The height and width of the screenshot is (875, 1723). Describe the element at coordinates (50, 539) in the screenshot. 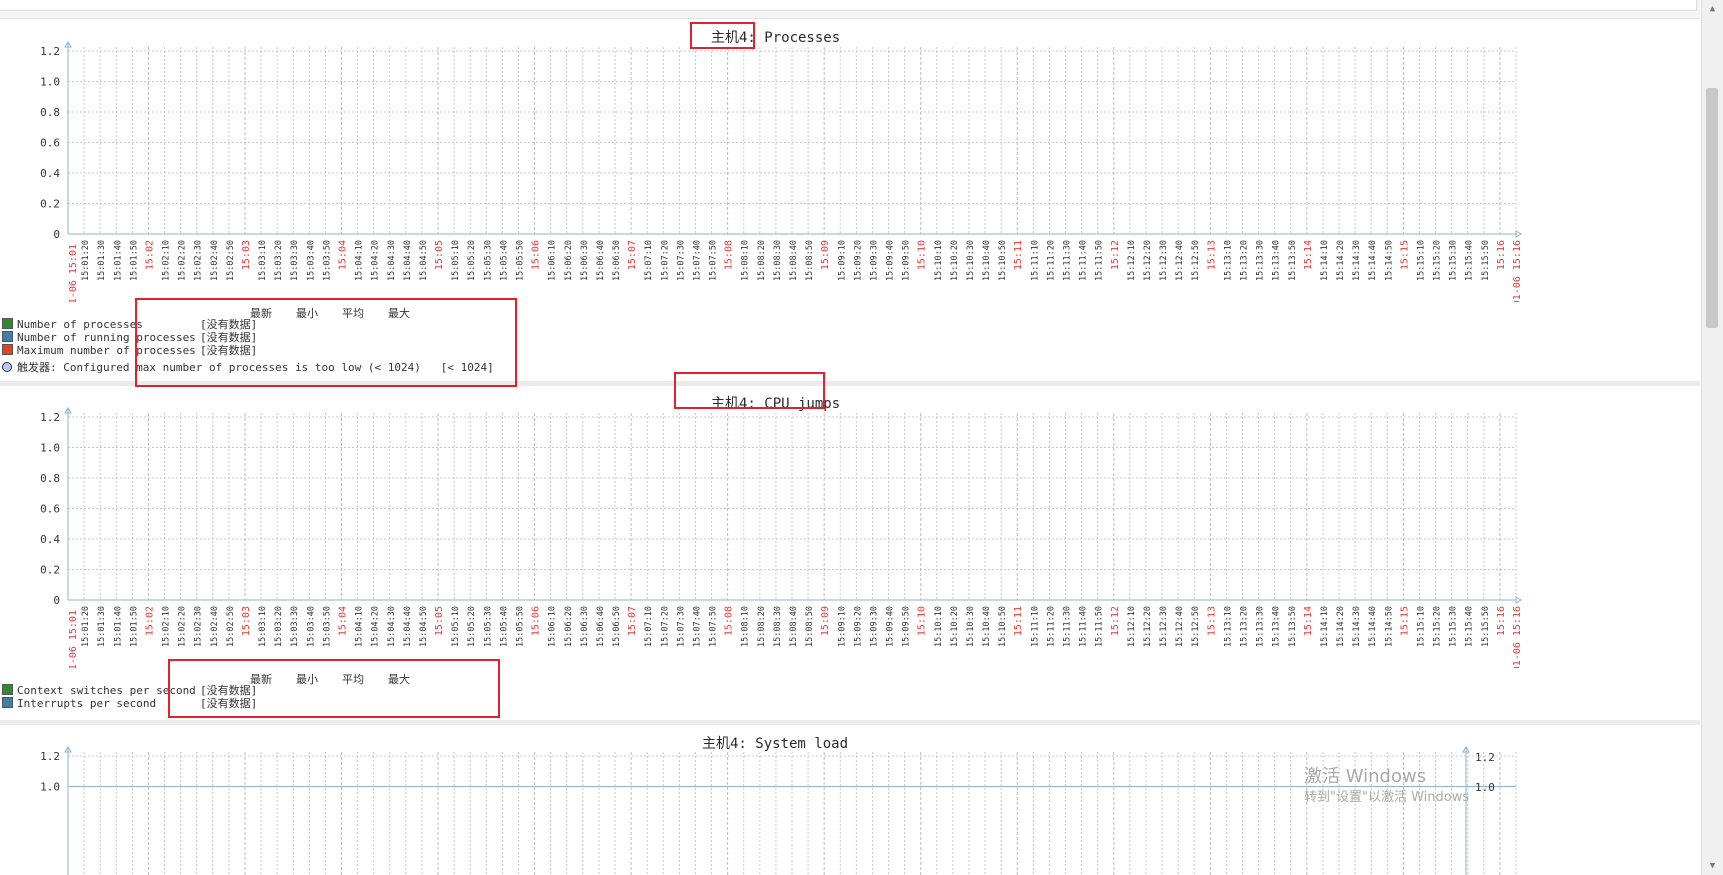

I see `y-tick-label: 0.4` at that location.